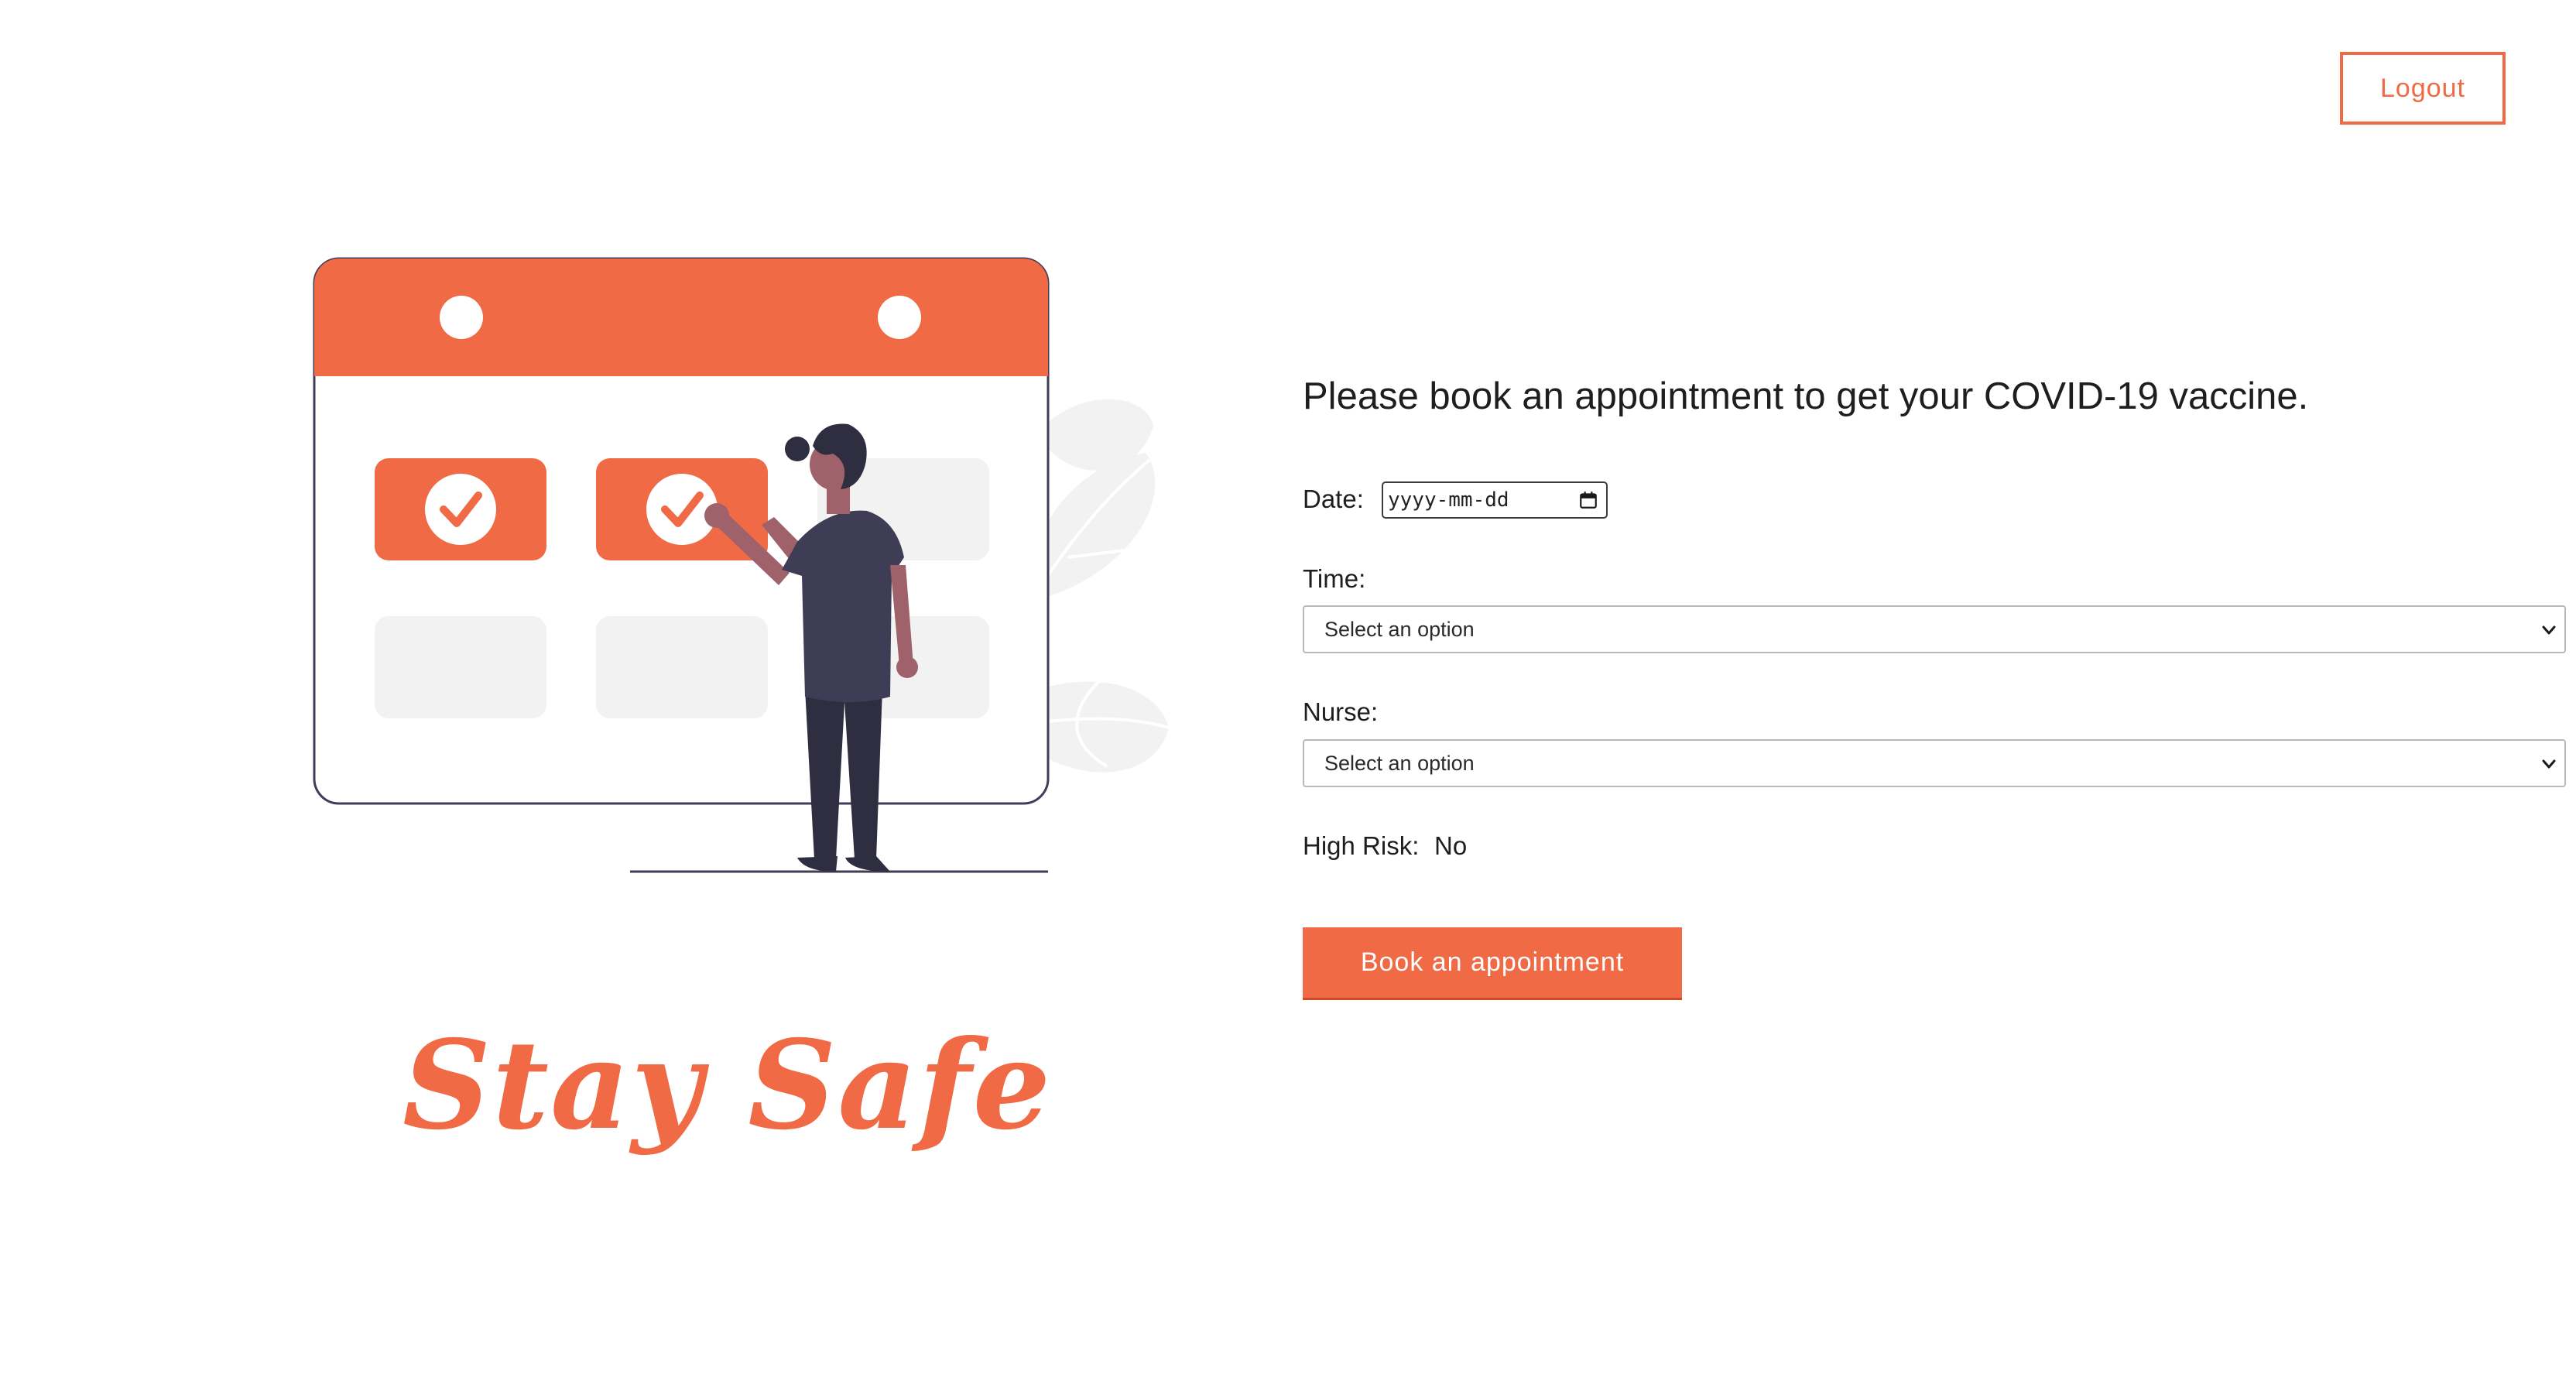 The height and width of the screenshot is (1391, 2576). I want to click on calendar-ring-left, so click(461, 318).